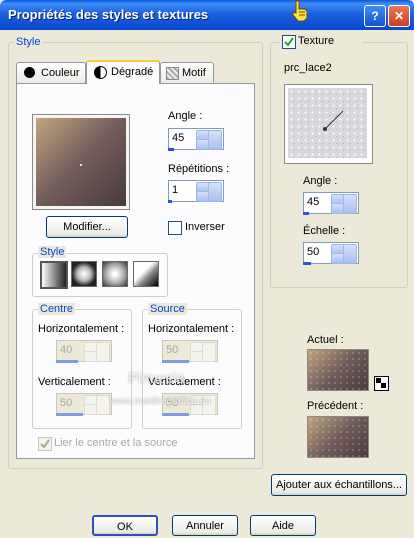 The image size is (414, 538). What do you see at coordinates (338, 437) in the screenshot?
I see `previous-swatch` at bounding box center [338, 437].